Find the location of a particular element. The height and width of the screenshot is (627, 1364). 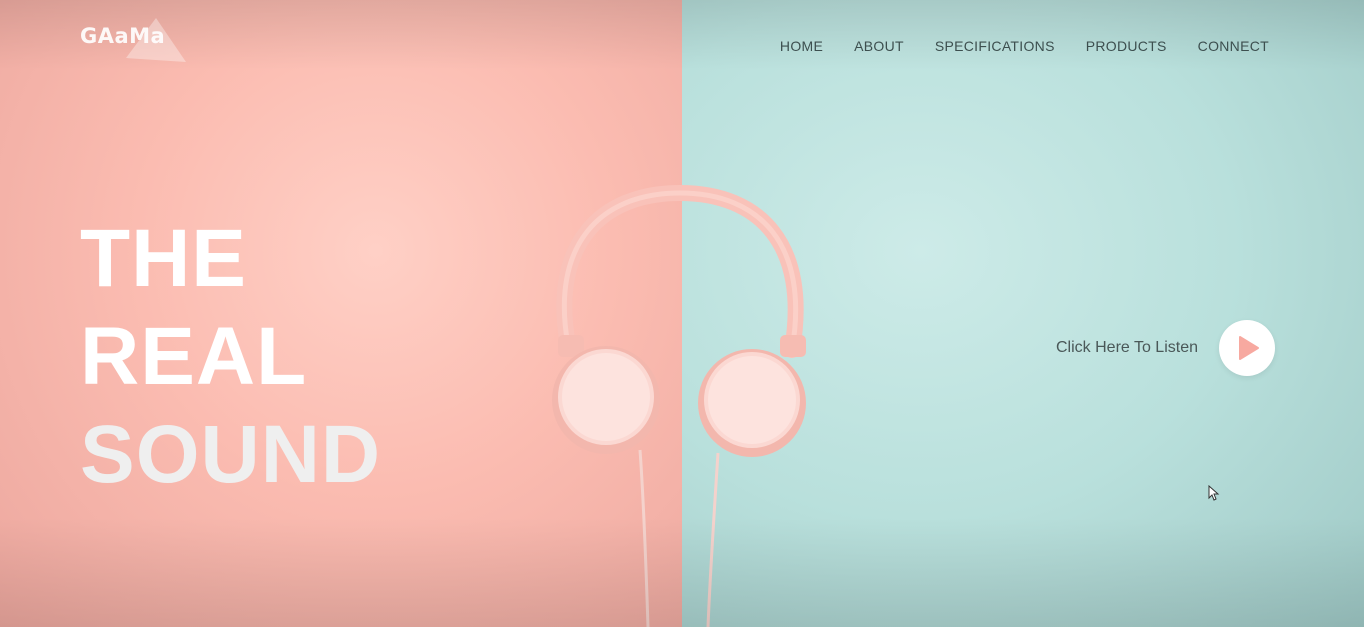

listen-cta: Click Here To Listen is located at coordinates (1165, 348).